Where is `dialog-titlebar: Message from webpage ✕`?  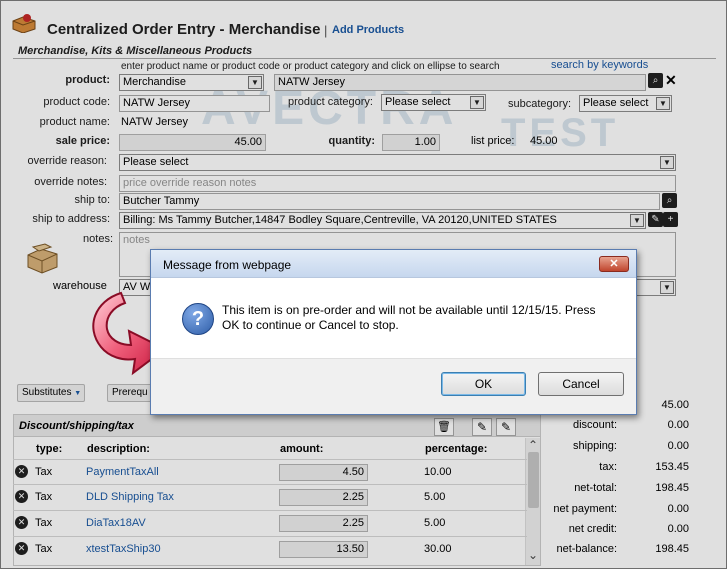
dialog-titlebar: Message from webpage ✕ is located at coordinates (393, 264).